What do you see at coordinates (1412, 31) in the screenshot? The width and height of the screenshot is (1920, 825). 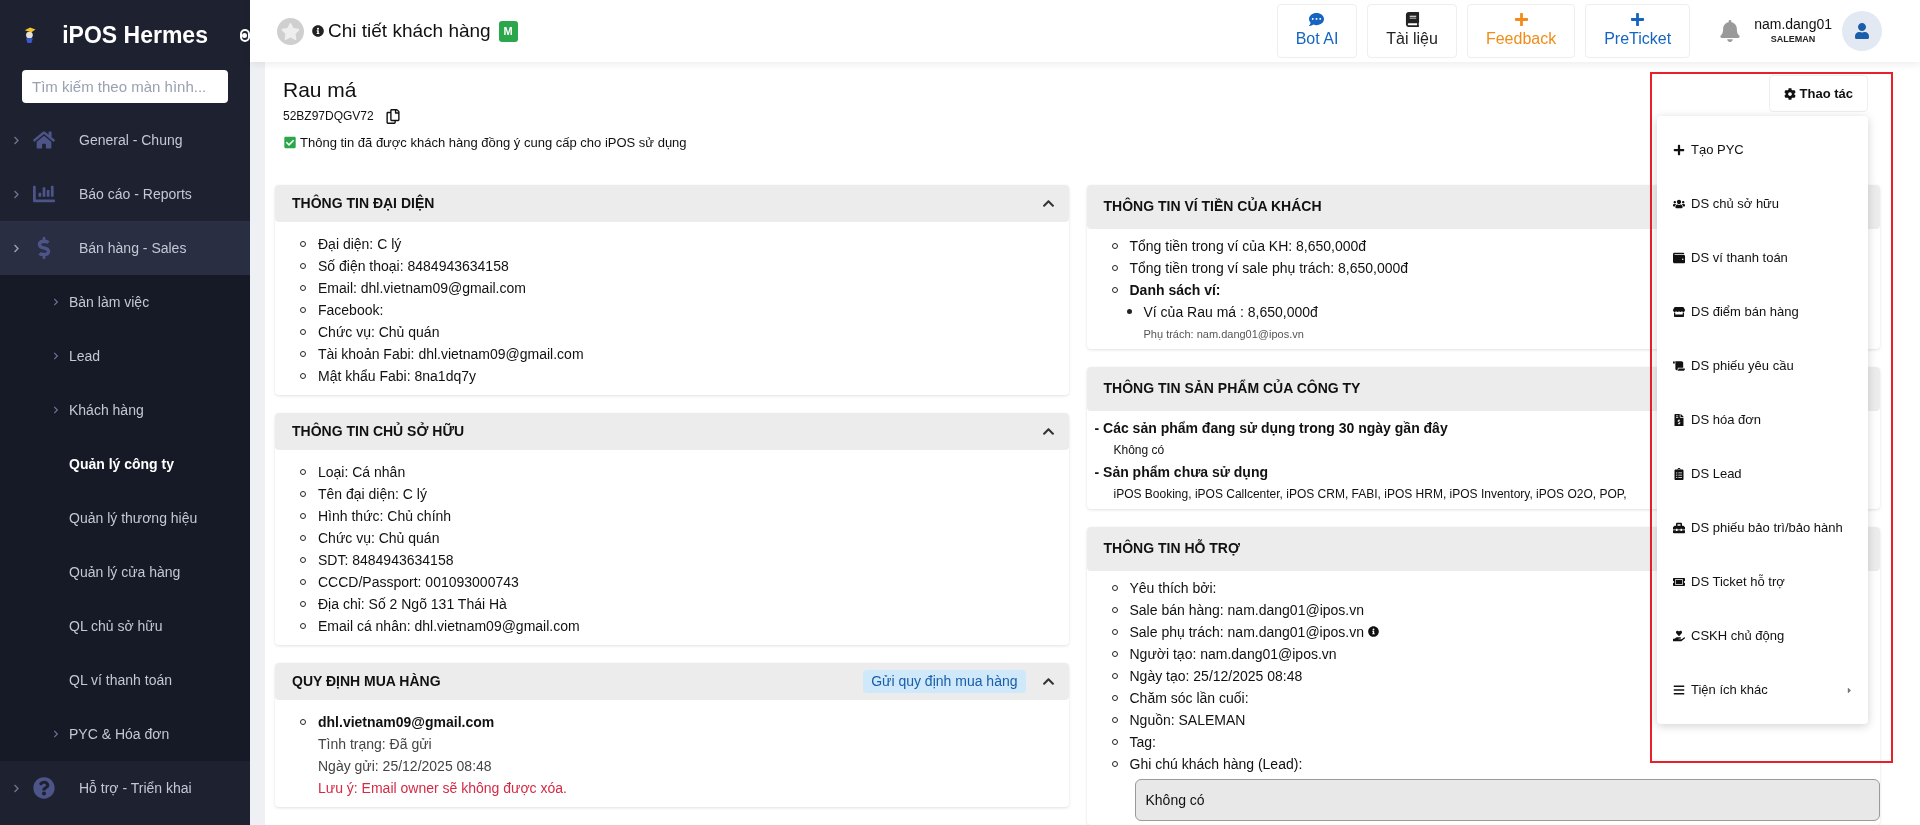 I see `header-button: Tài liệu` at bounding box center [1412, 31].